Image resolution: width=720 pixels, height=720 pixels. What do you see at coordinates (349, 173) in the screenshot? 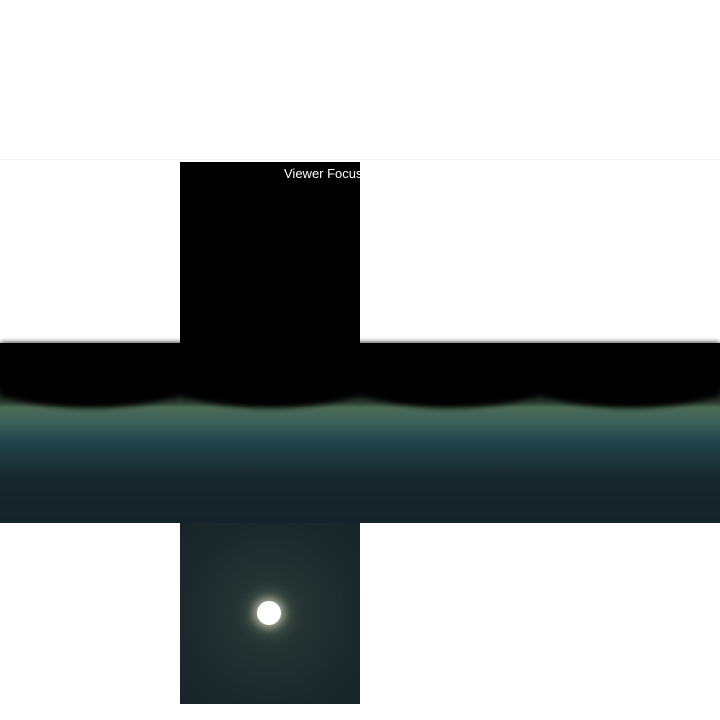
I see `viewer-focus-label: Viewer Focus (C) (TC)` at bounding box center [349, 173].